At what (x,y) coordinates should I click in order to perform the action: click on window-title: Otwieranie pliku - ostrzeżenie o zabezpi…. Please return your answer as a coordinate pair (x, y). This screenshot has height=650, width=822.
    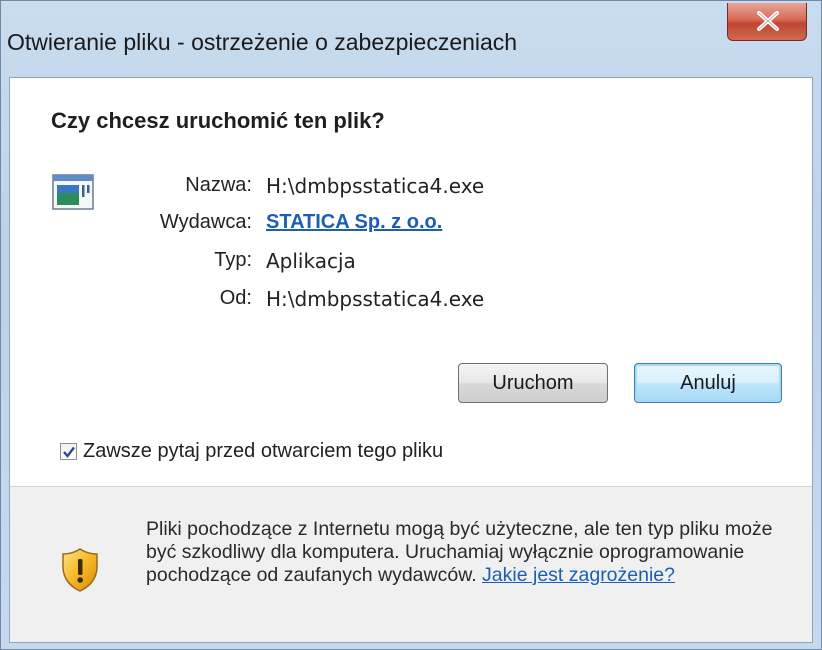
    Looking at the image, I should click on (262, 42).